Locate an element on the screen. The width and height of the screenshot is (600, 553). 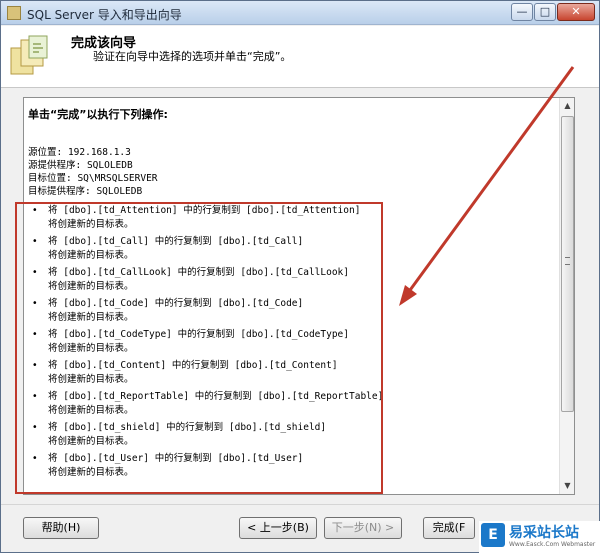
watermark-logo-icon: E is located at coordinates (493, 535).